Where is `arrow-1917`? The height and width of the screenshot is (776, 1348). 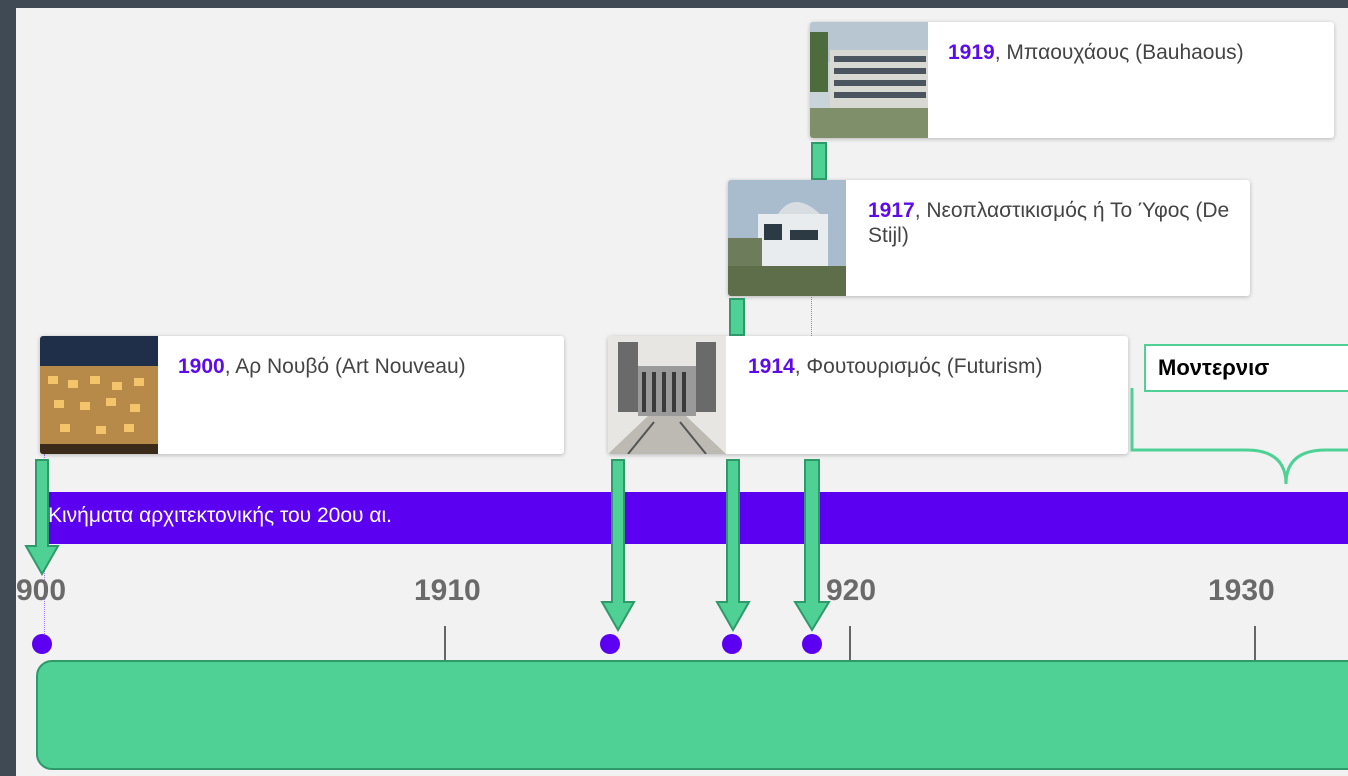
arrow-1917 is located at coordinates (733, 546).